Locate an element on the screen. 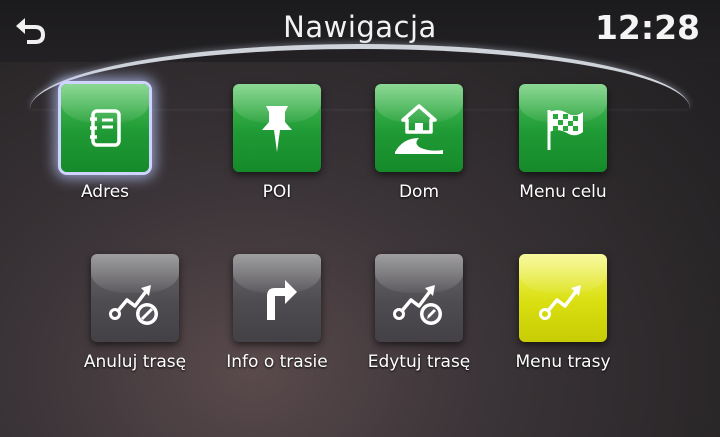 This screenshot has width=720, height=437. home-icon is located at coordinates (419, 129).